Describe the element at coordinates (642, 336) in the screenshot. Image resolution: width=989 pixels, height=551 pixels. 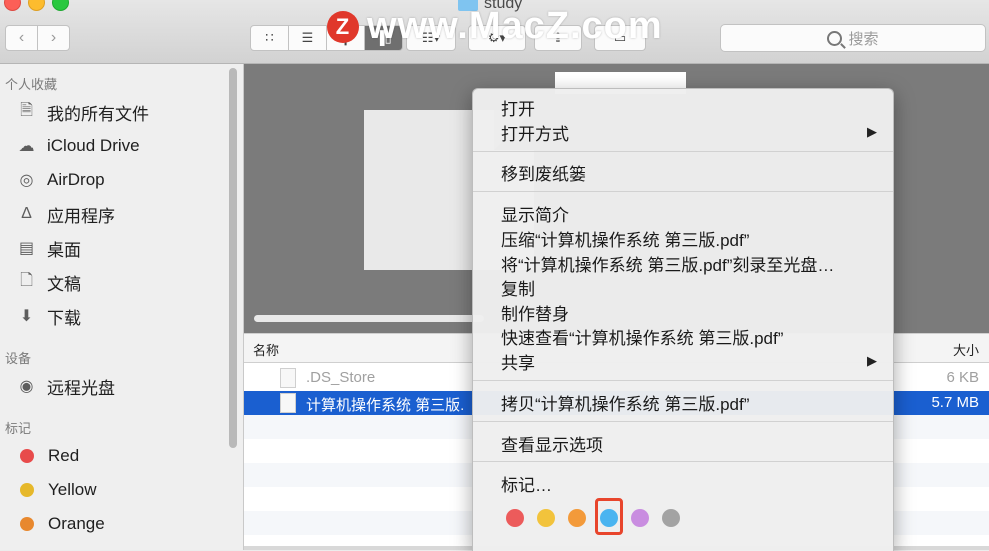
I see `menu-item-quick-look: 快速查看“计算机操作系统 第三版.pdf”` at that location.